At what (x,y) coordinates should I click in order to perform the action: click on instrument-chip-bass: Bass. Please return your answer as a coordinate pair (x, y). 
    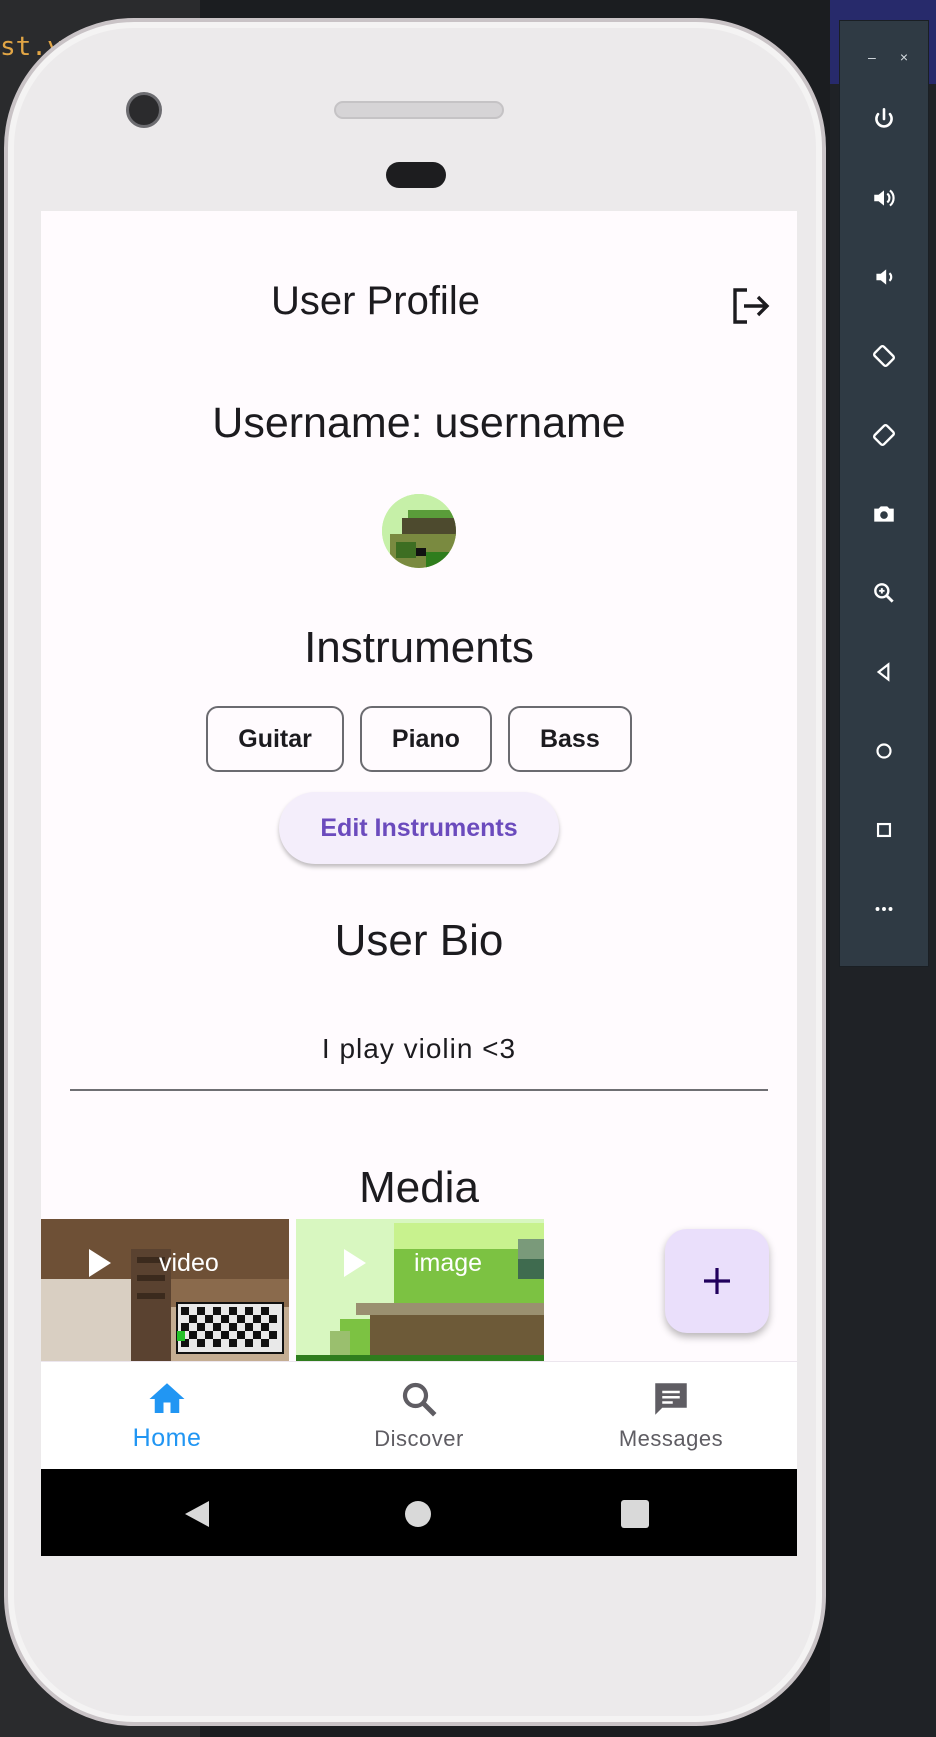
    Looking at the image, I should click on (569, 739).